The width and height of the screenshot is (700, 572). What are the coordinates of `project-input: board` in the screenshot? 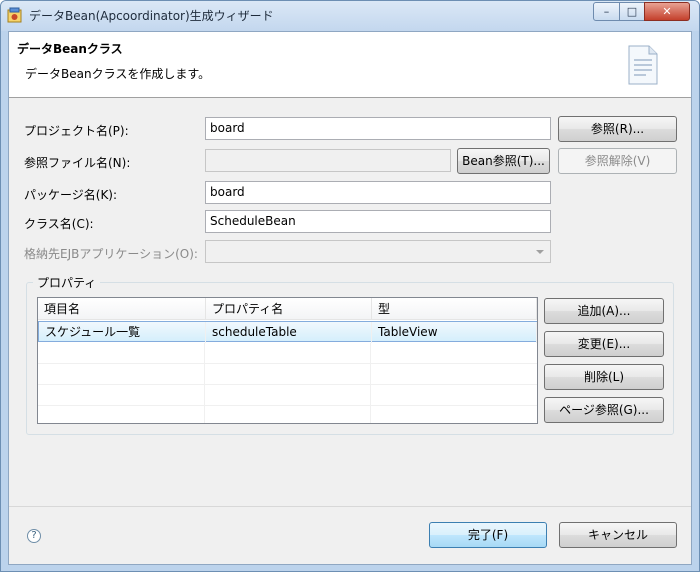 It's located at (378, 128).